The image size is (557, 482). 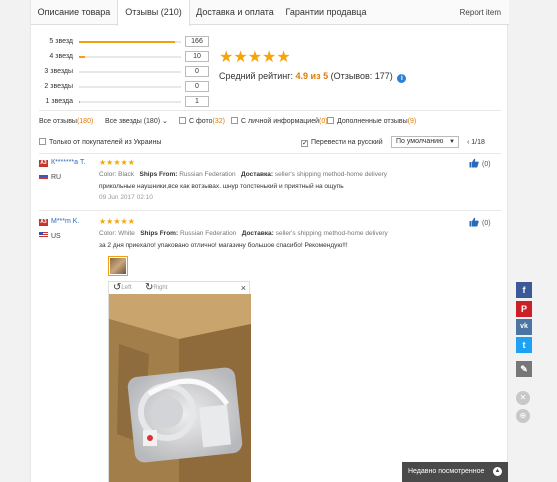 I want to click on reviewer-country: US, so click(x=50, y=236).